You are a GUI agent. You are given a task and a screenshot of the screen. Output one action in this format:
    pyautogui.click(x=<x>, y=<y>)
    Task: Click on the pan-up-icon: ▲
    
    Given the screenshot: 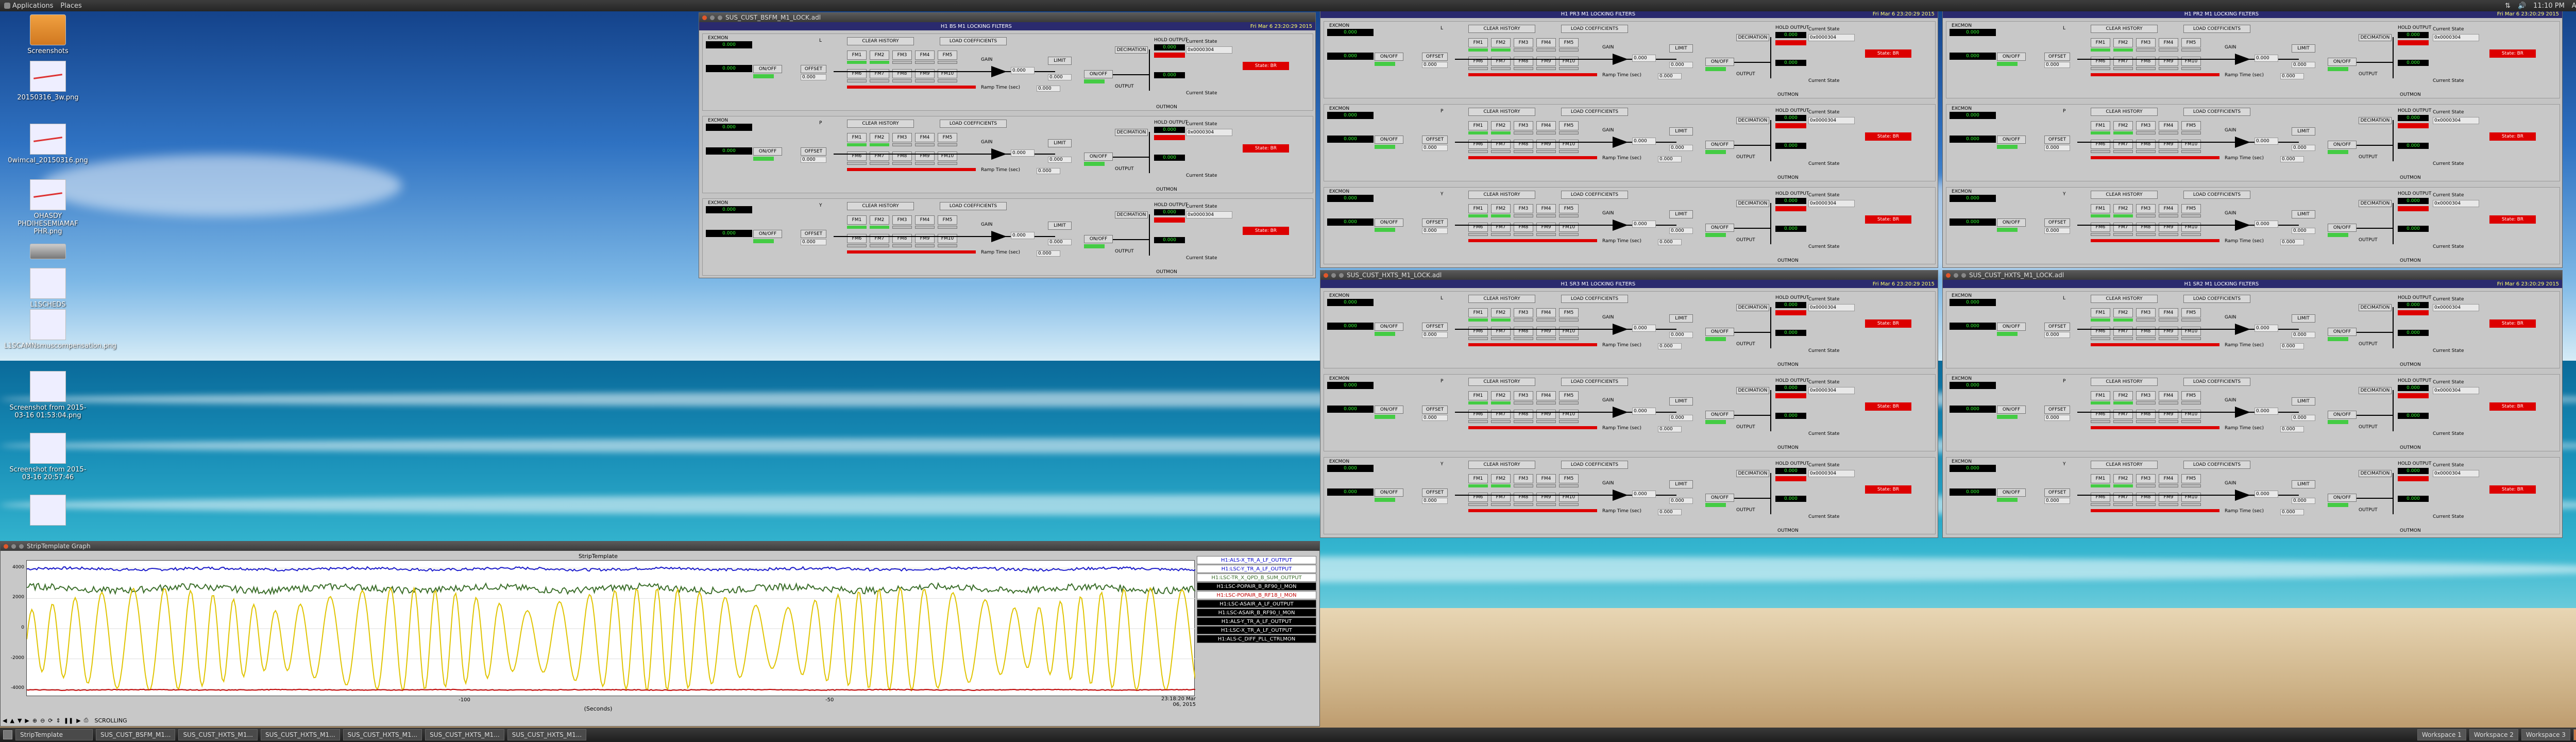 What is the action you would take?
    pyautogui.click(x=12, y=720)
    